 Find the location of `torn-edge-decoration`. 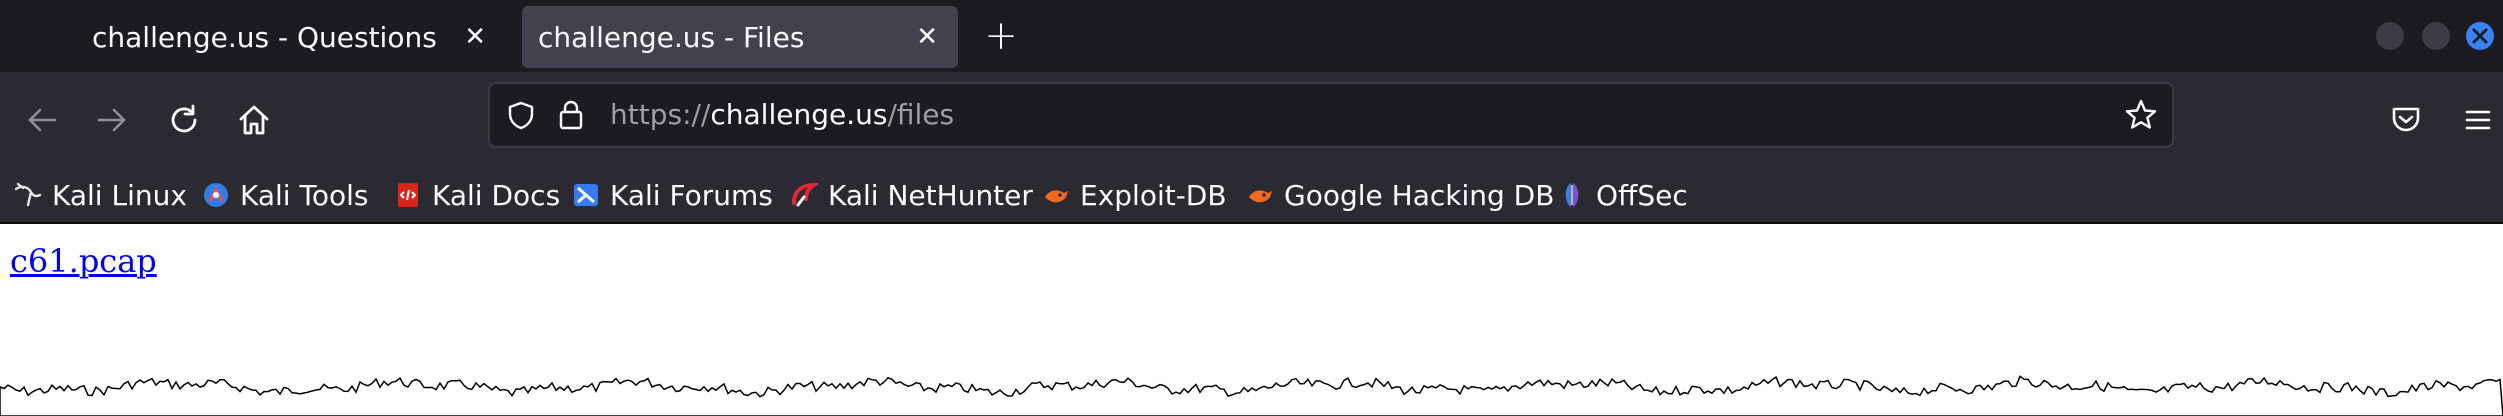

torn-edge-decoration is located at coordinates (1251, 395).